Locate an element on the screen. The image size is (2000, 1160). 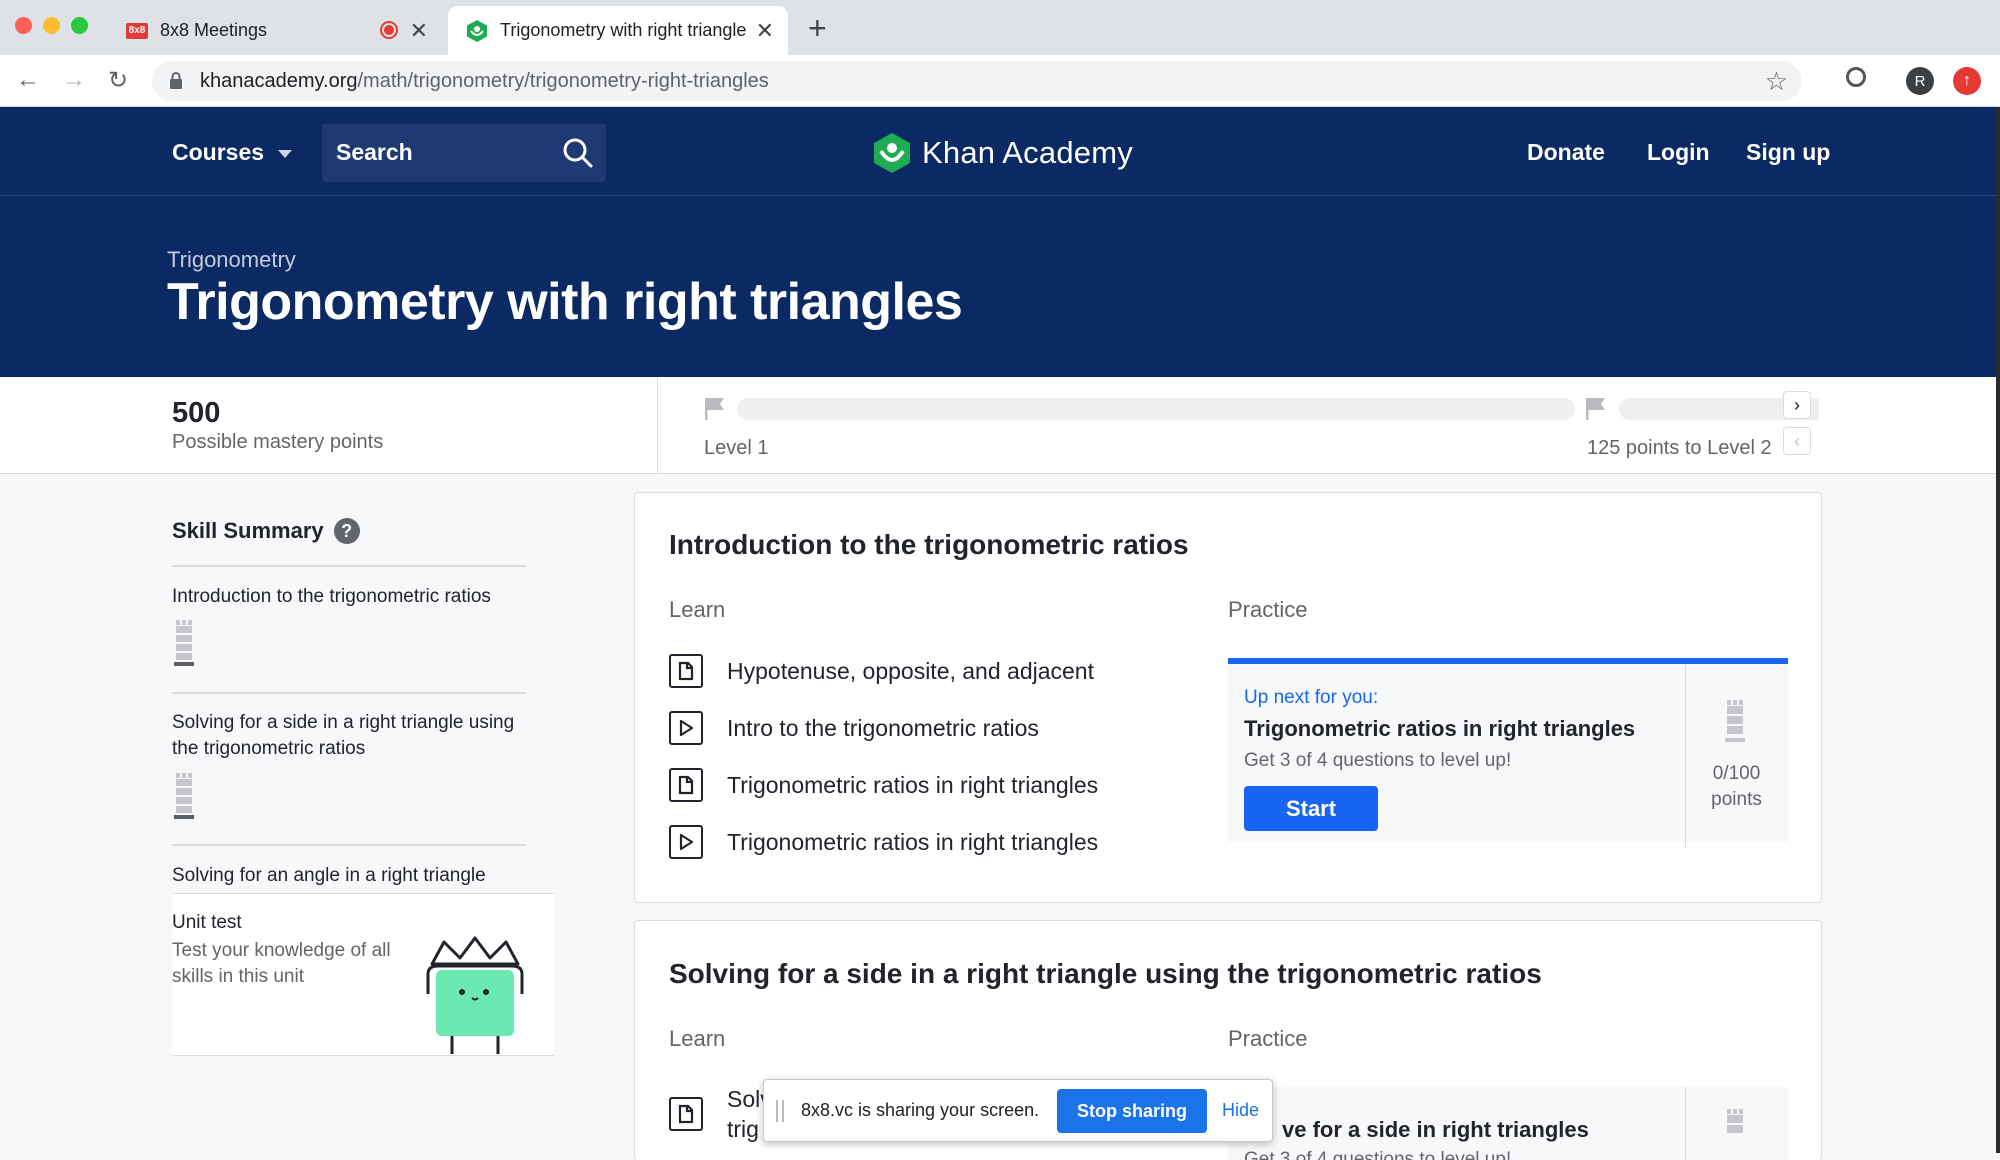
update-icon: ↑ is located at coordinates (1967, 81).